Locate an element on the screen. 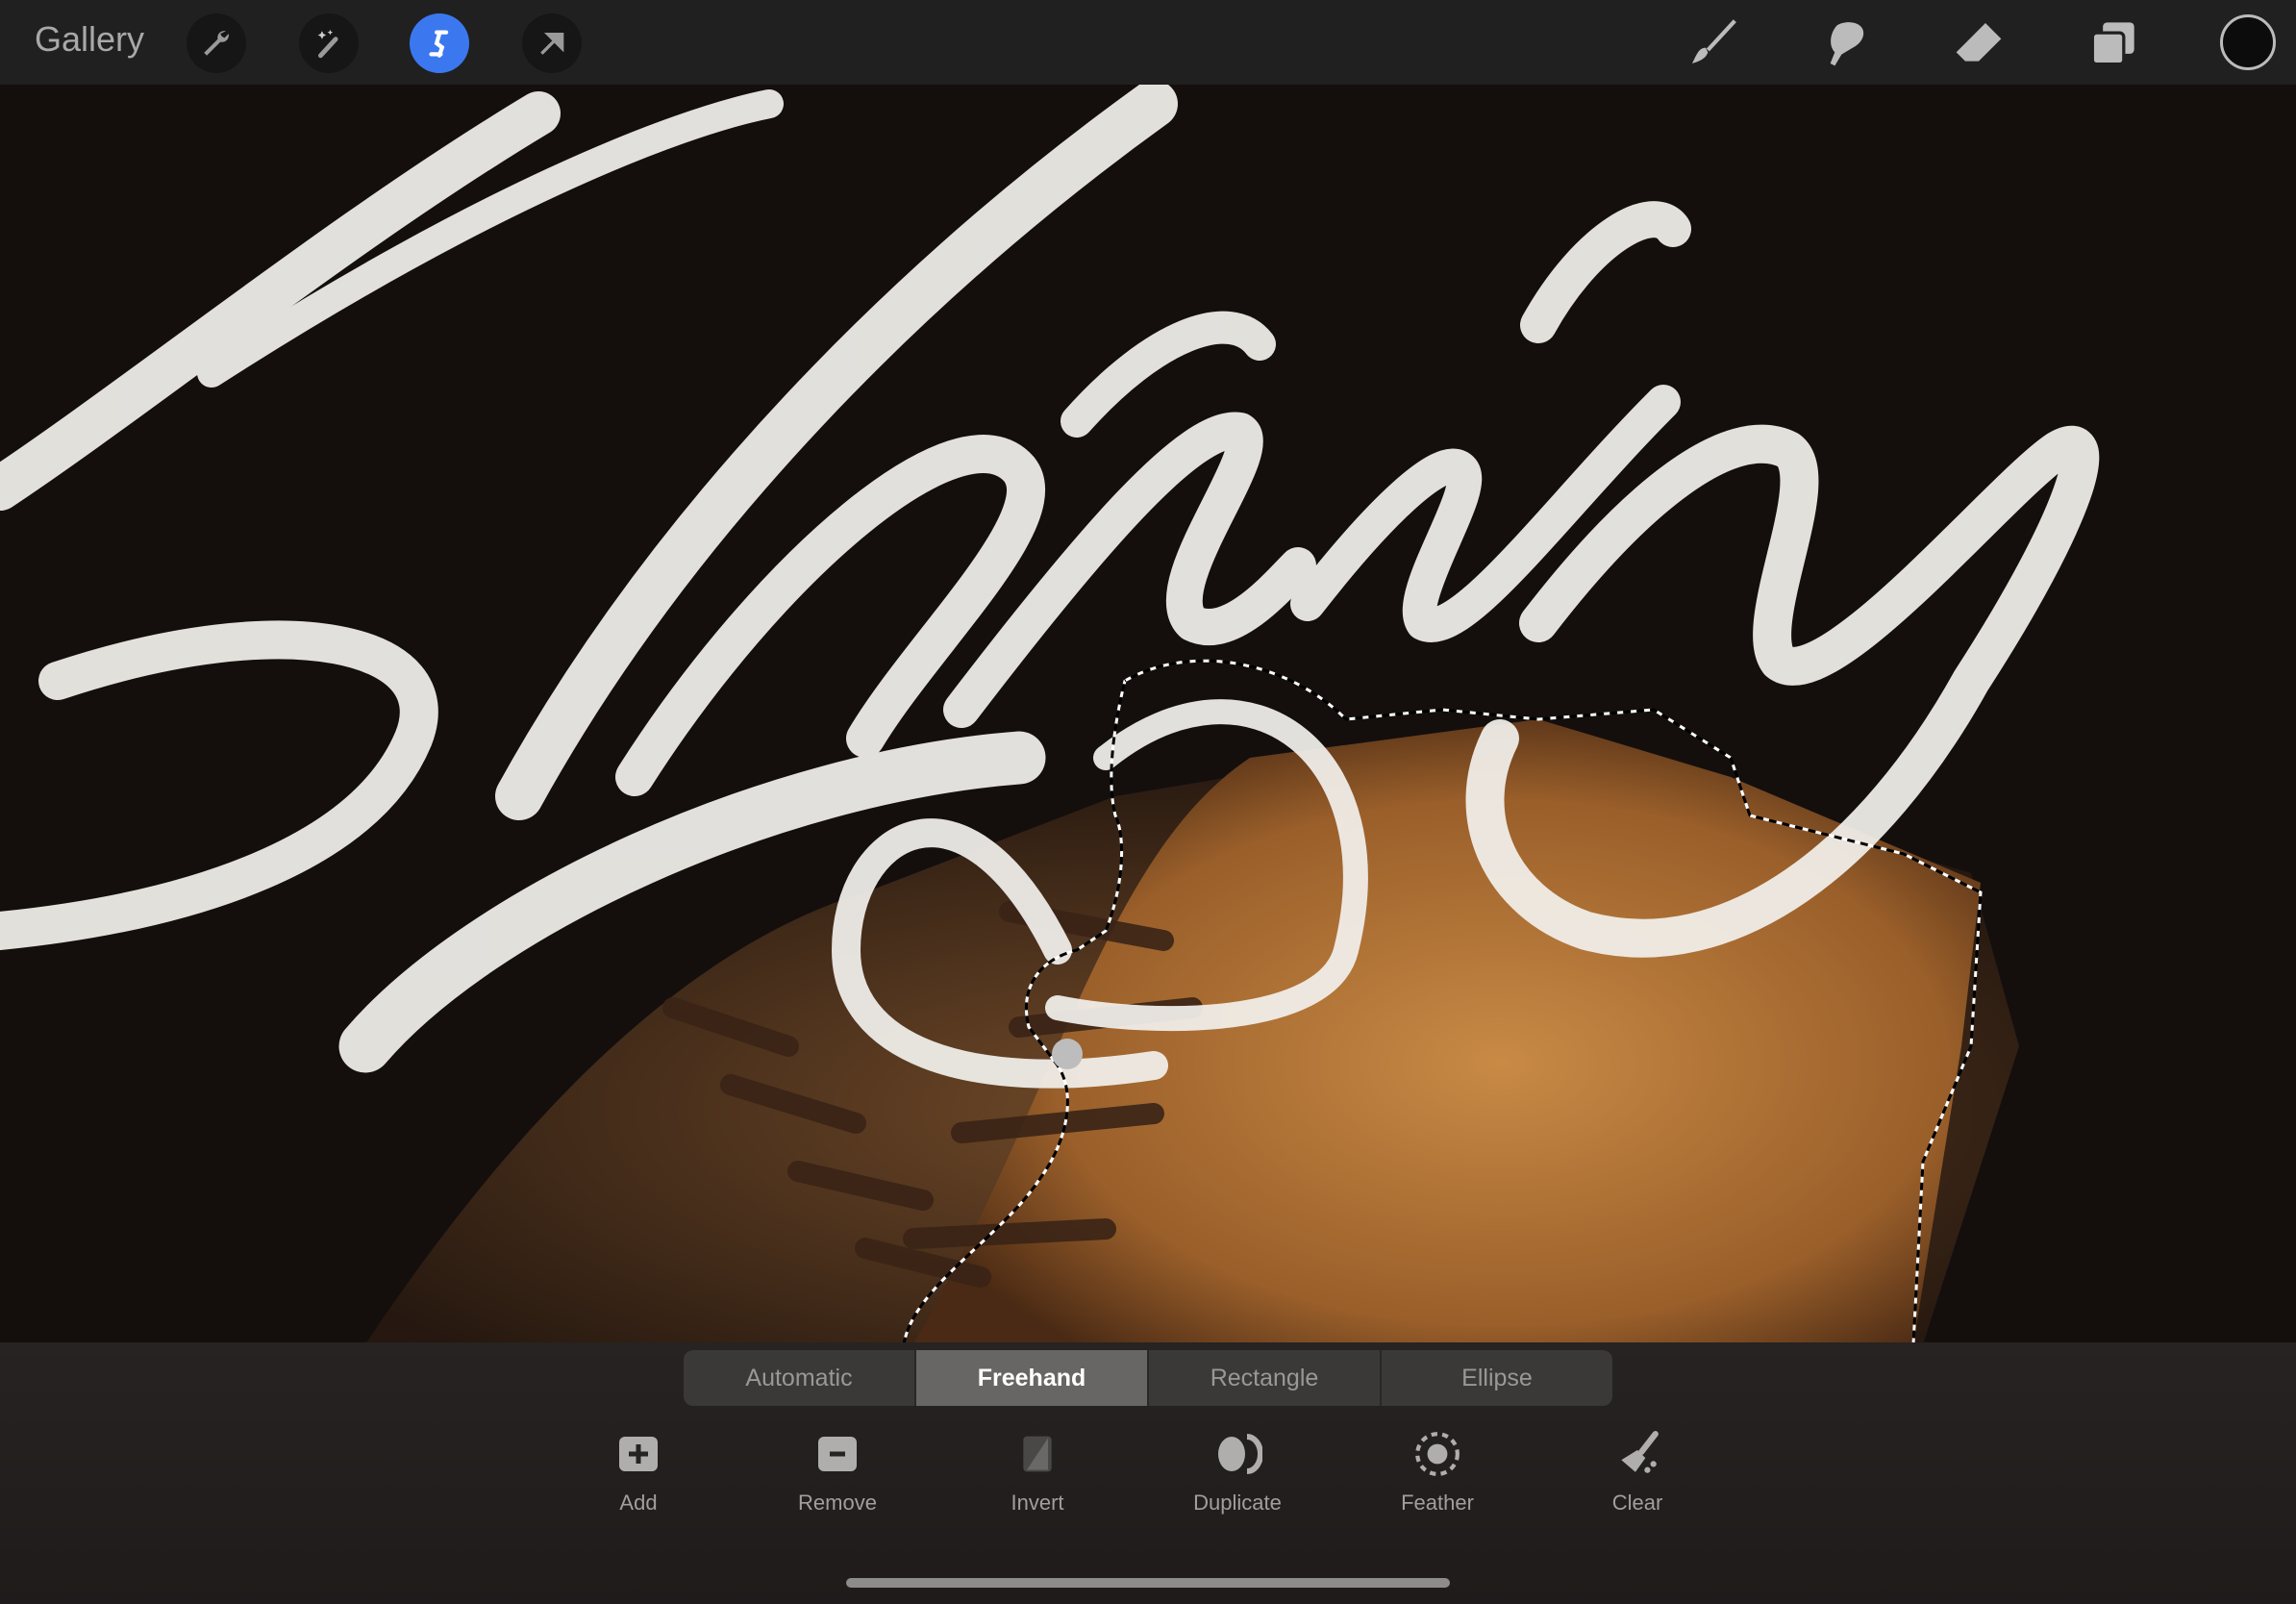 This screenshot has height=1604, width=2296. layers-icon is located at coordinates (2113, 43).